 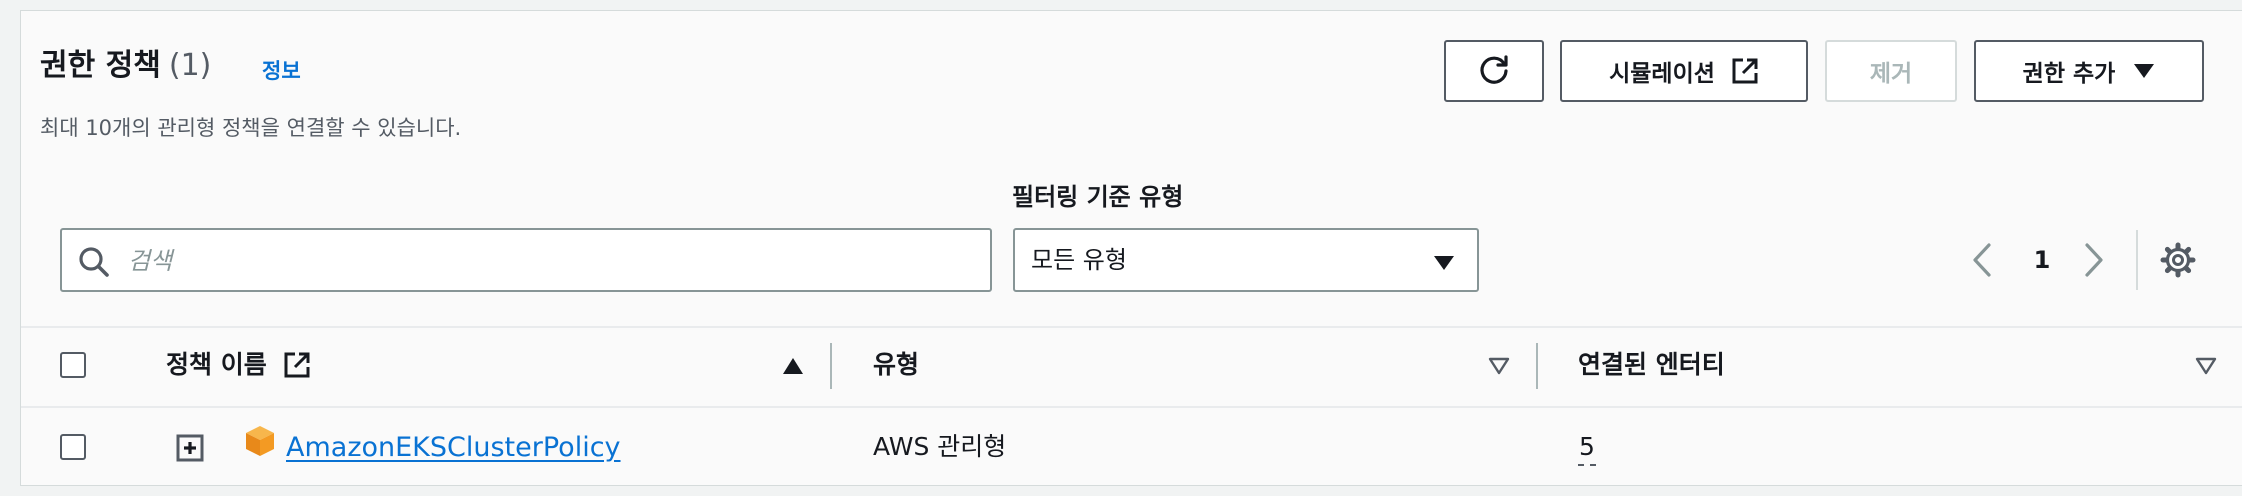 What do you see at coordinates (1662, 74) in the screenshot?
I see `simulate-label: 시뮬레이션` at bounding box center [1662, 74].